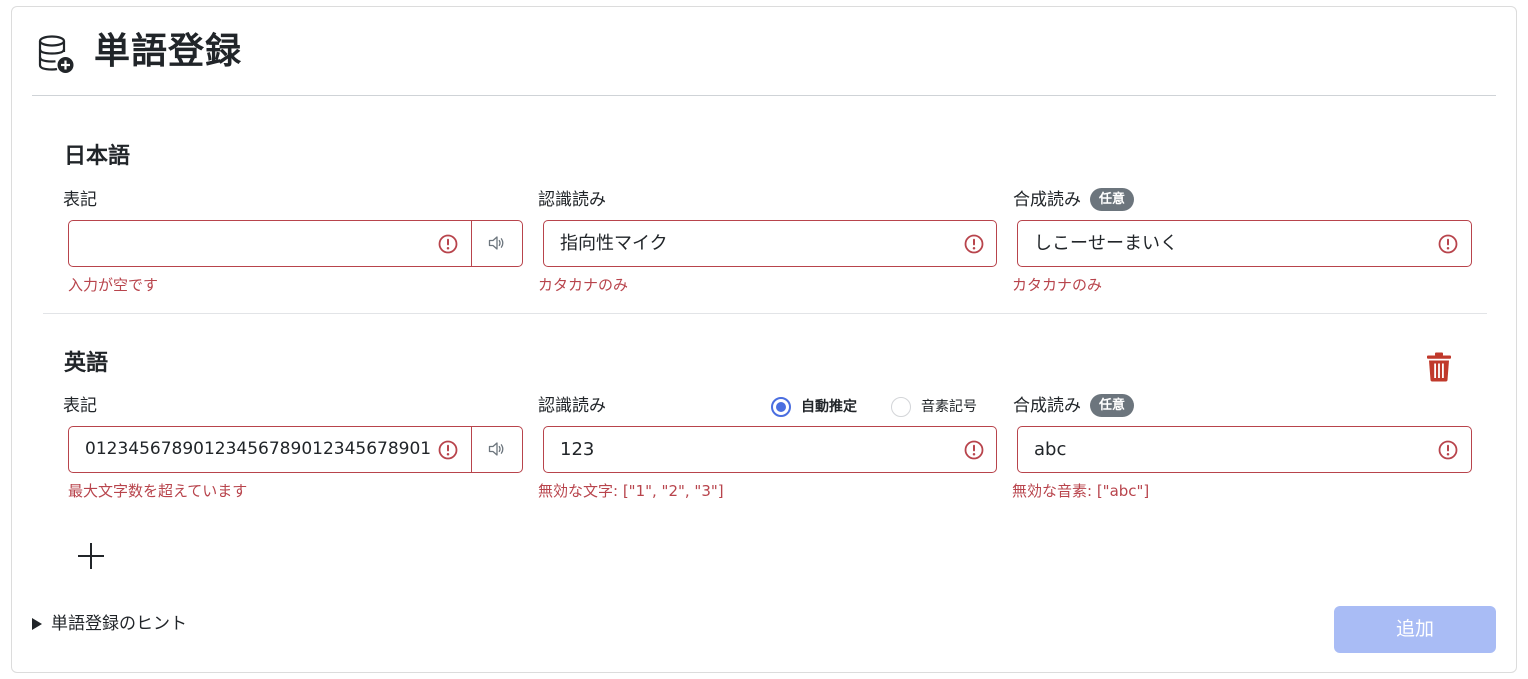 Image resolution: width=1528 pixels, height=679 pixels. I want to click on section-divider, so click(765, 313).